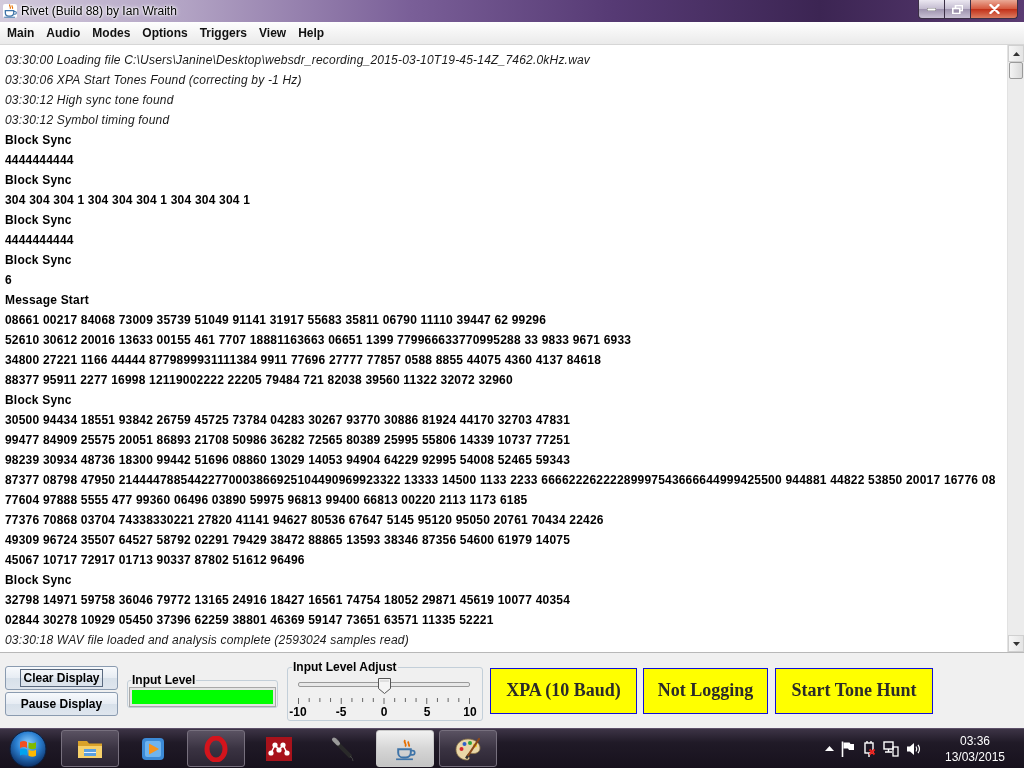  Describe the element at coordinates (61, 677) in the screenshot. I see `display-button: Clear Display` at that location.